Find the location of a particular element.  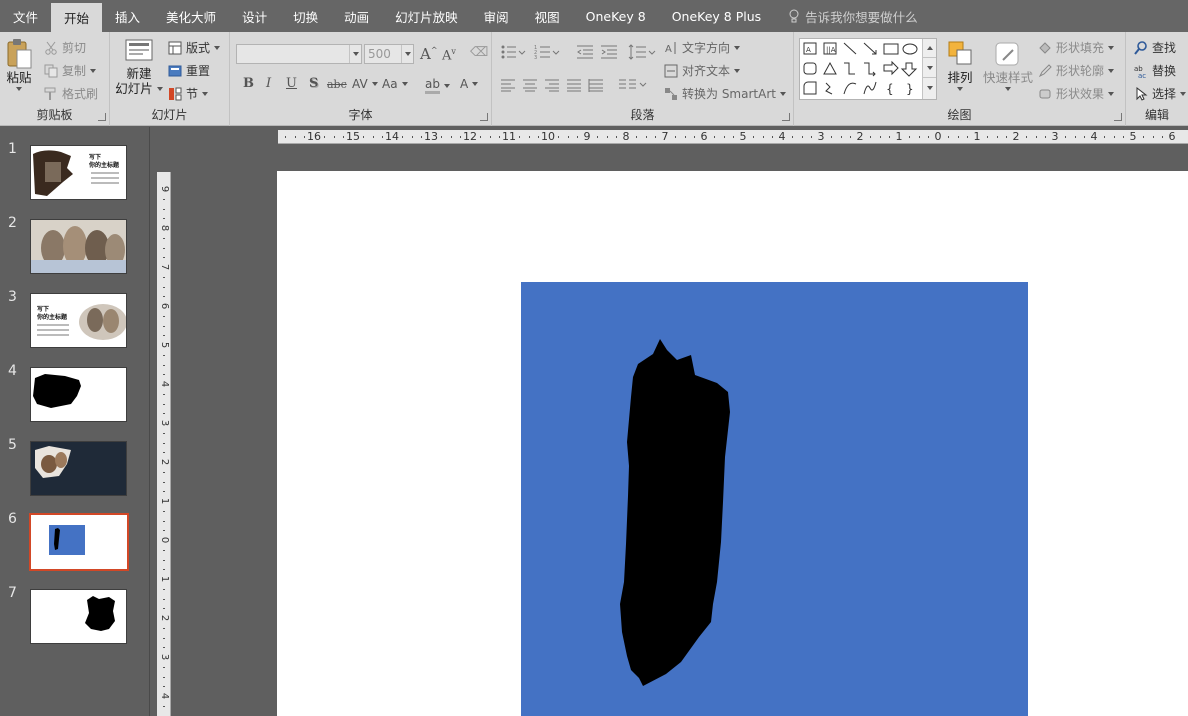

slide-thumbnail-1: 写下 你的主标题 is located at coordinates (78, 172).